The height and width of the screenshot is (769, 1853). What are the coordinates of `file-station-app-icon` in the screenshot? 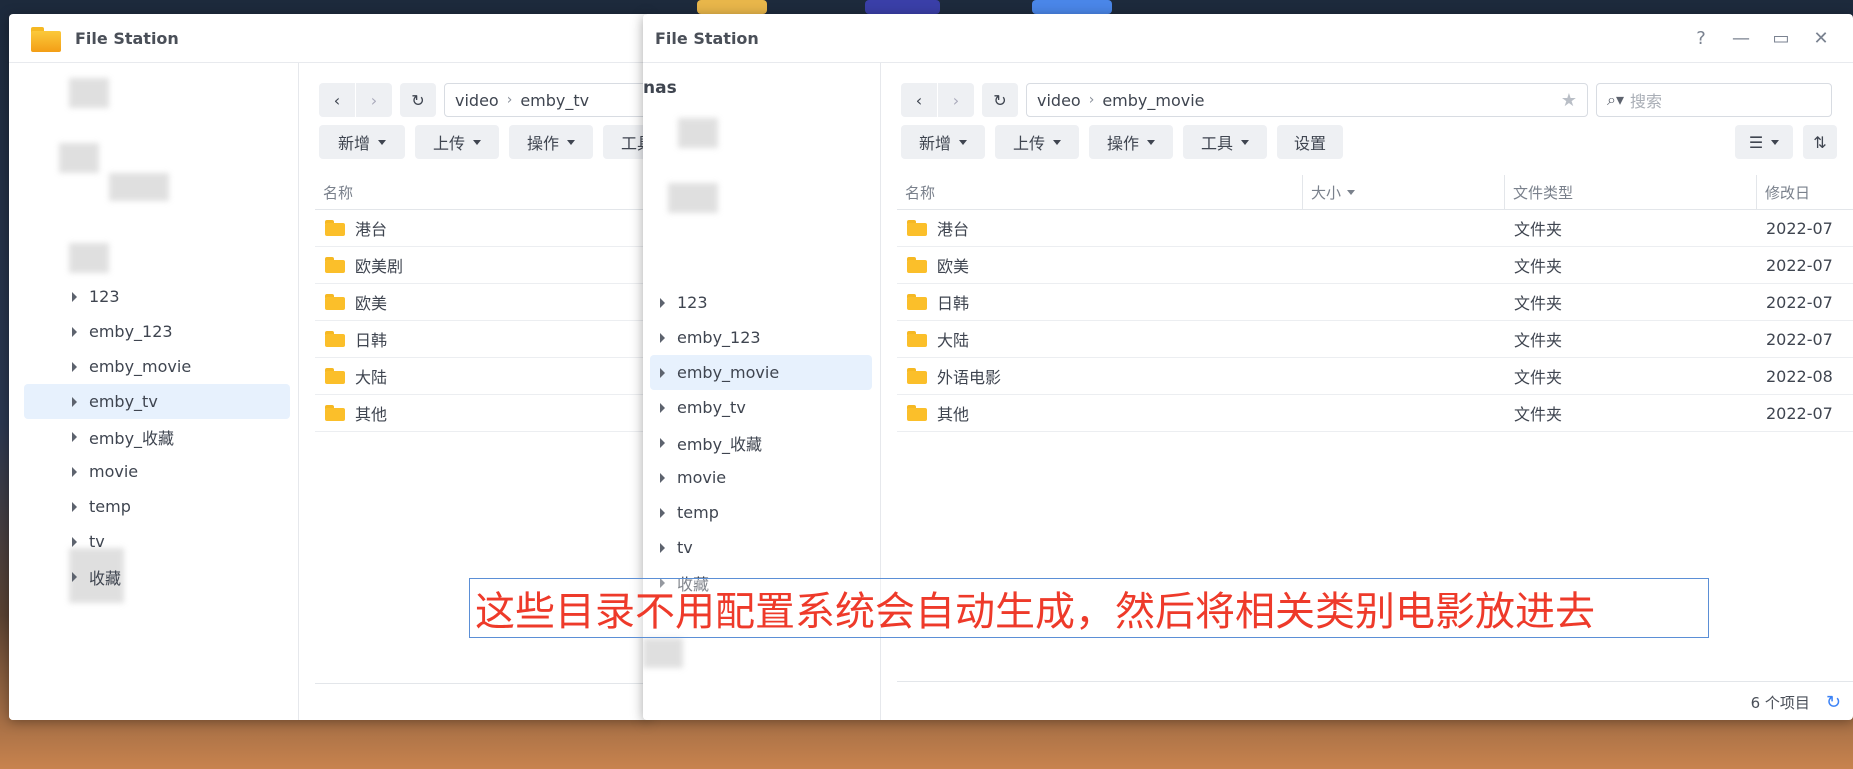 It's located at (46, 38).